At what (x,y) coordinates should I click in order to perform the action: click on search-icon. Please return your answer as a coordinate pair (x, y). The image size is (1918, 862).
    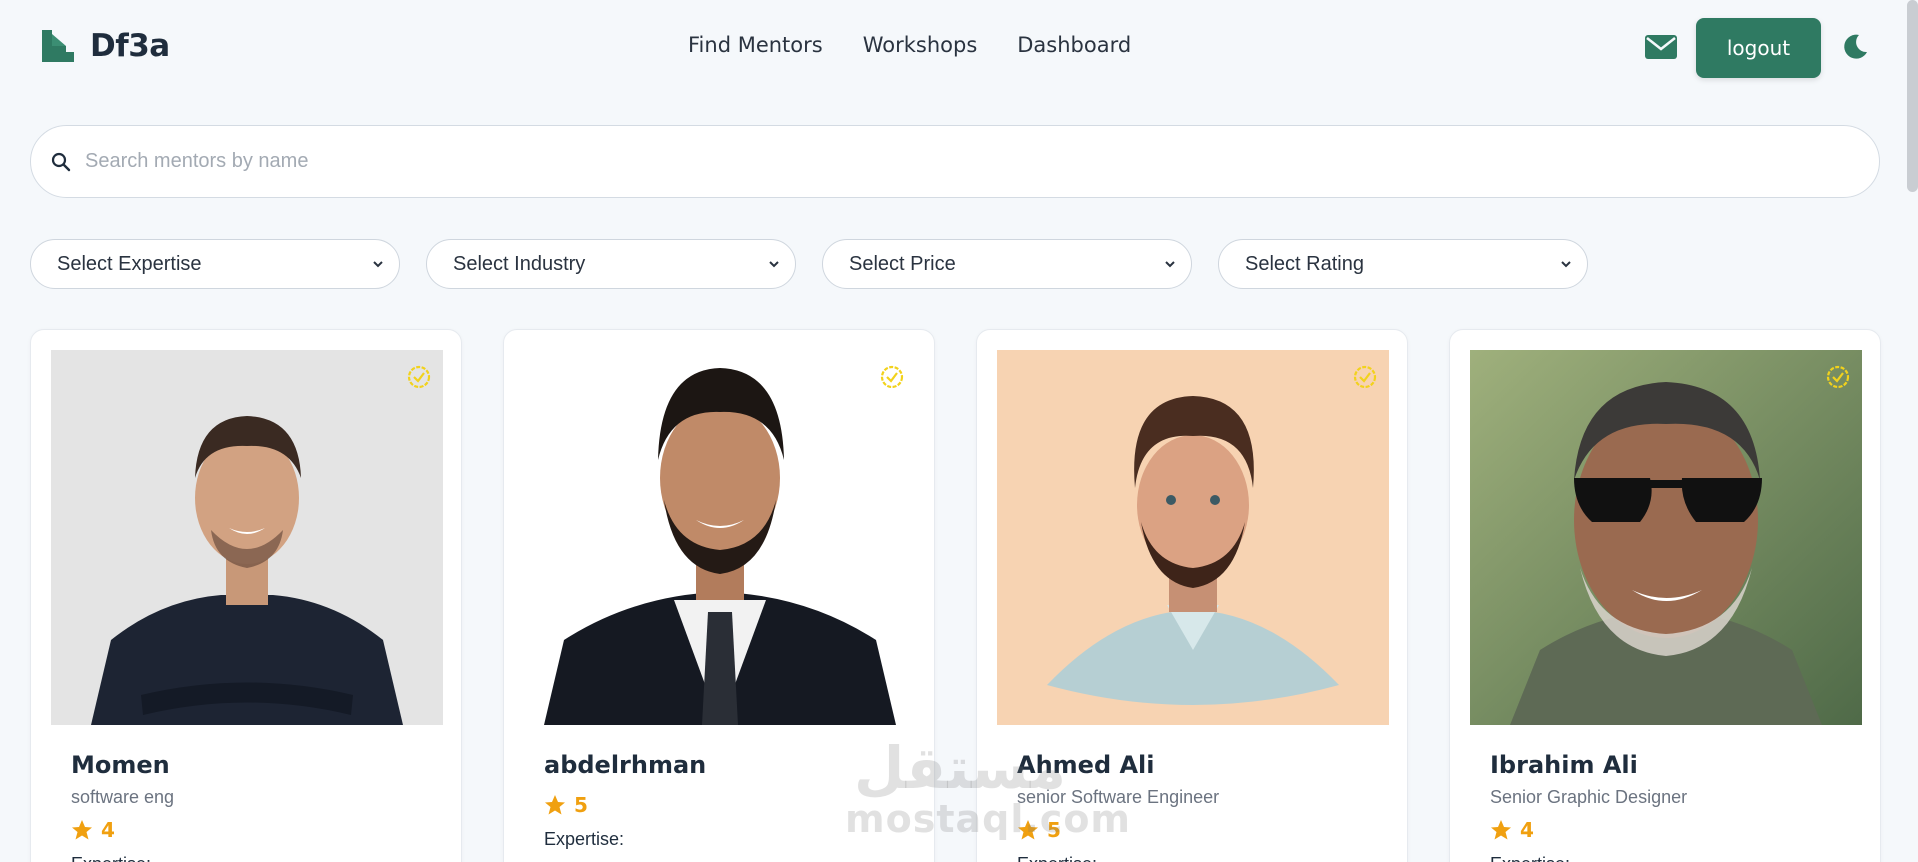
    Looking at the image, I should click on (61, 161).